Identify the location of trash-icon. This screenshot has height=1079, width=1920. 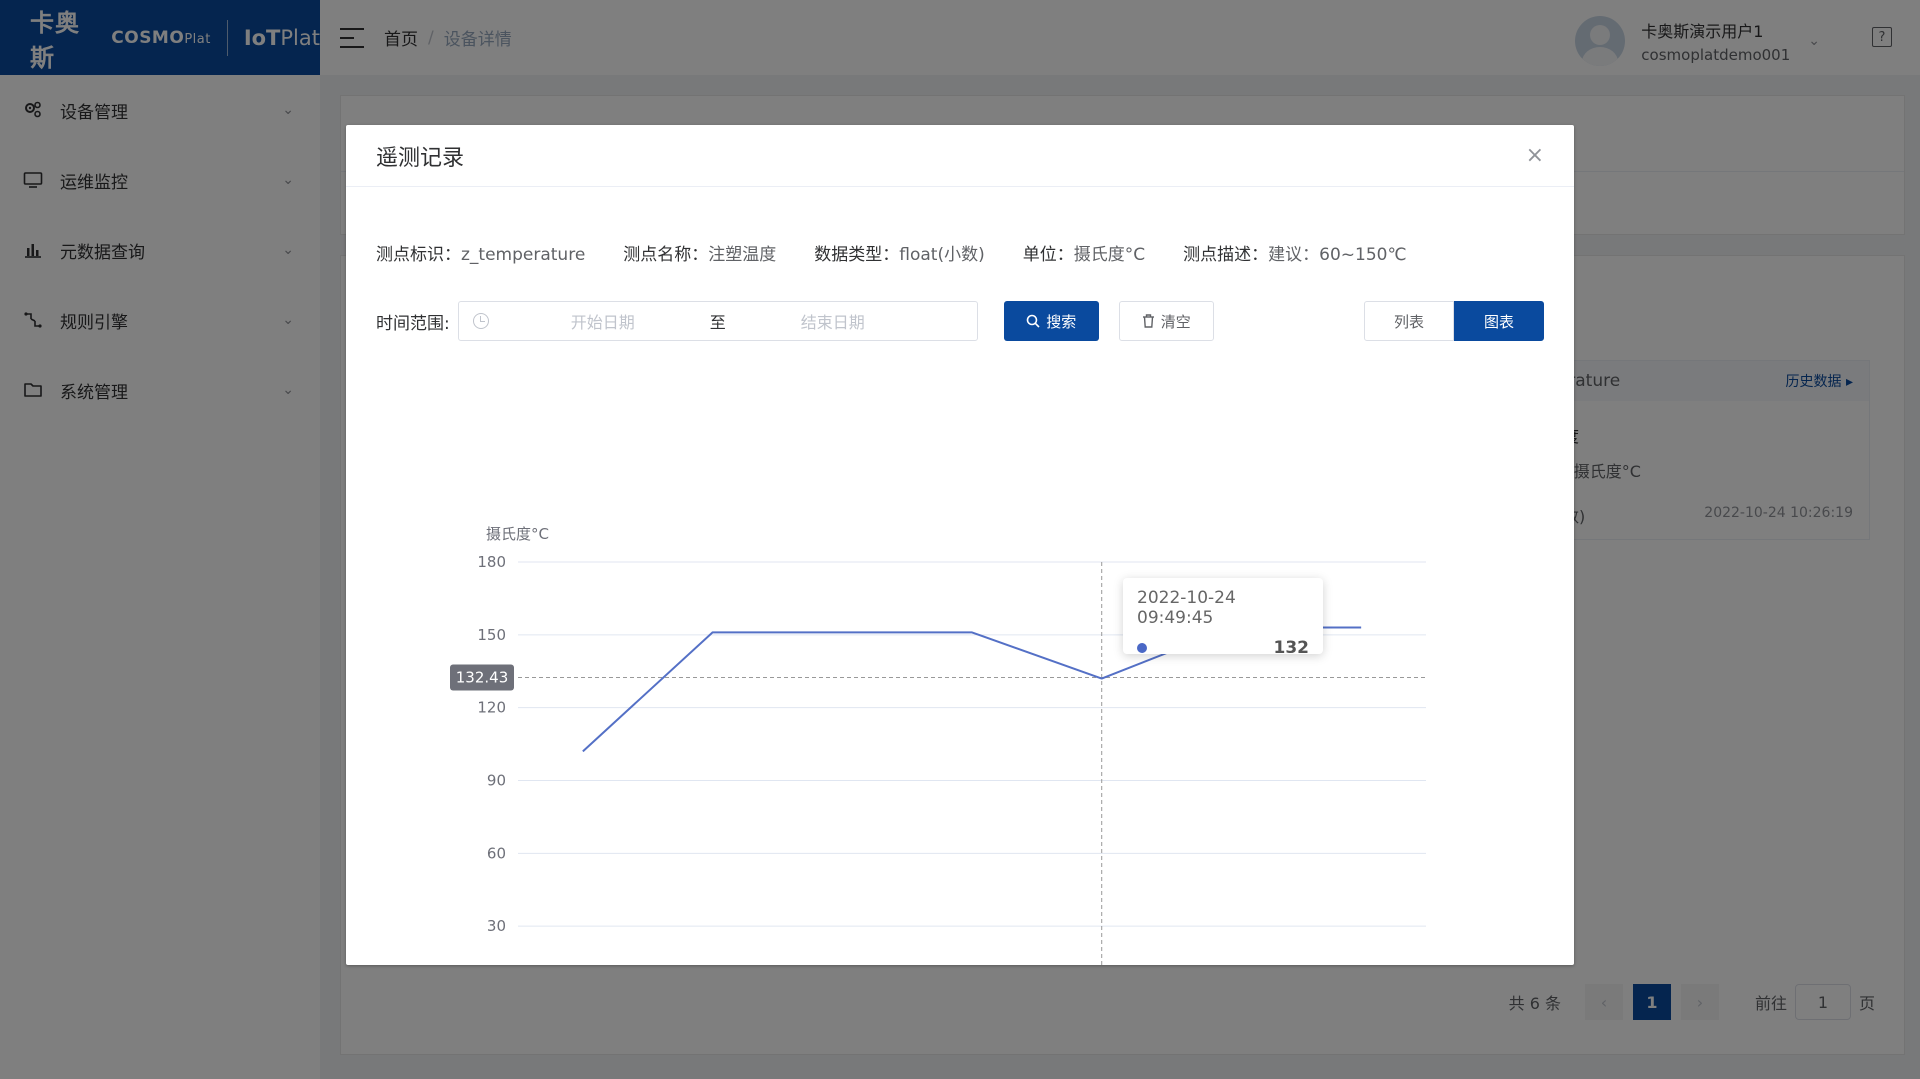
(1148, 321).